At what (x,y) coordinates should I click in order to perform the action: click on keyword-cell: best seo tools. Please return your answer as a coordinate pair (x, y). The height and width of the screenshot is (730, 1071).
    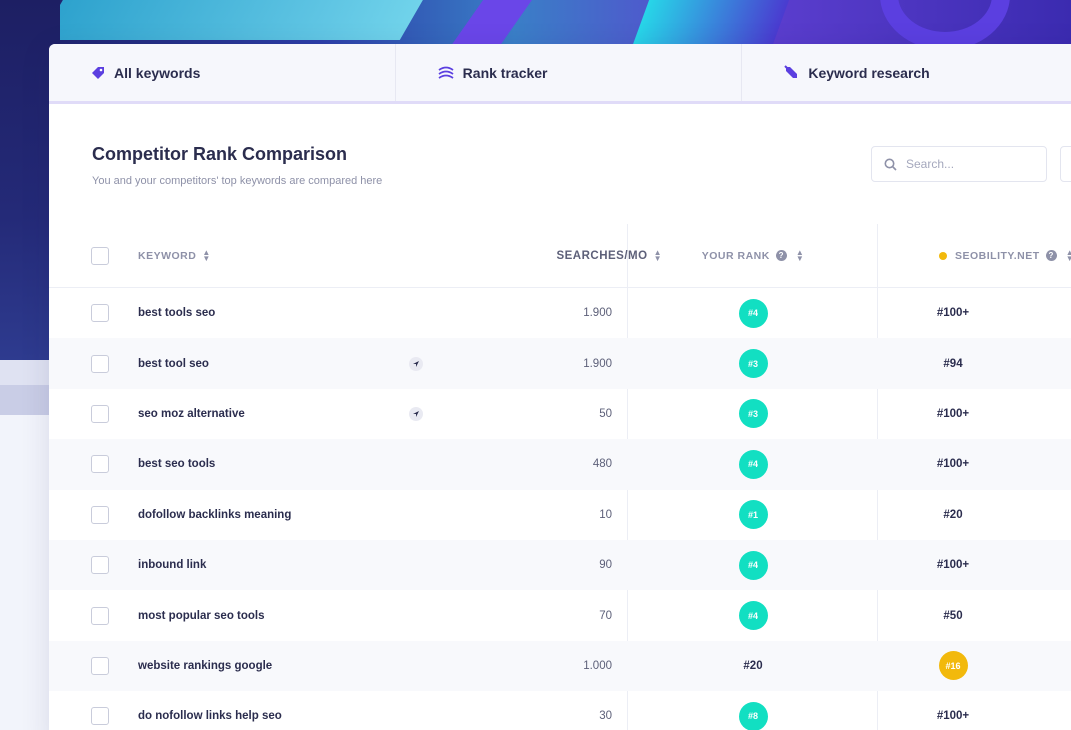
    Looking at the image, I should click on (177, 464).